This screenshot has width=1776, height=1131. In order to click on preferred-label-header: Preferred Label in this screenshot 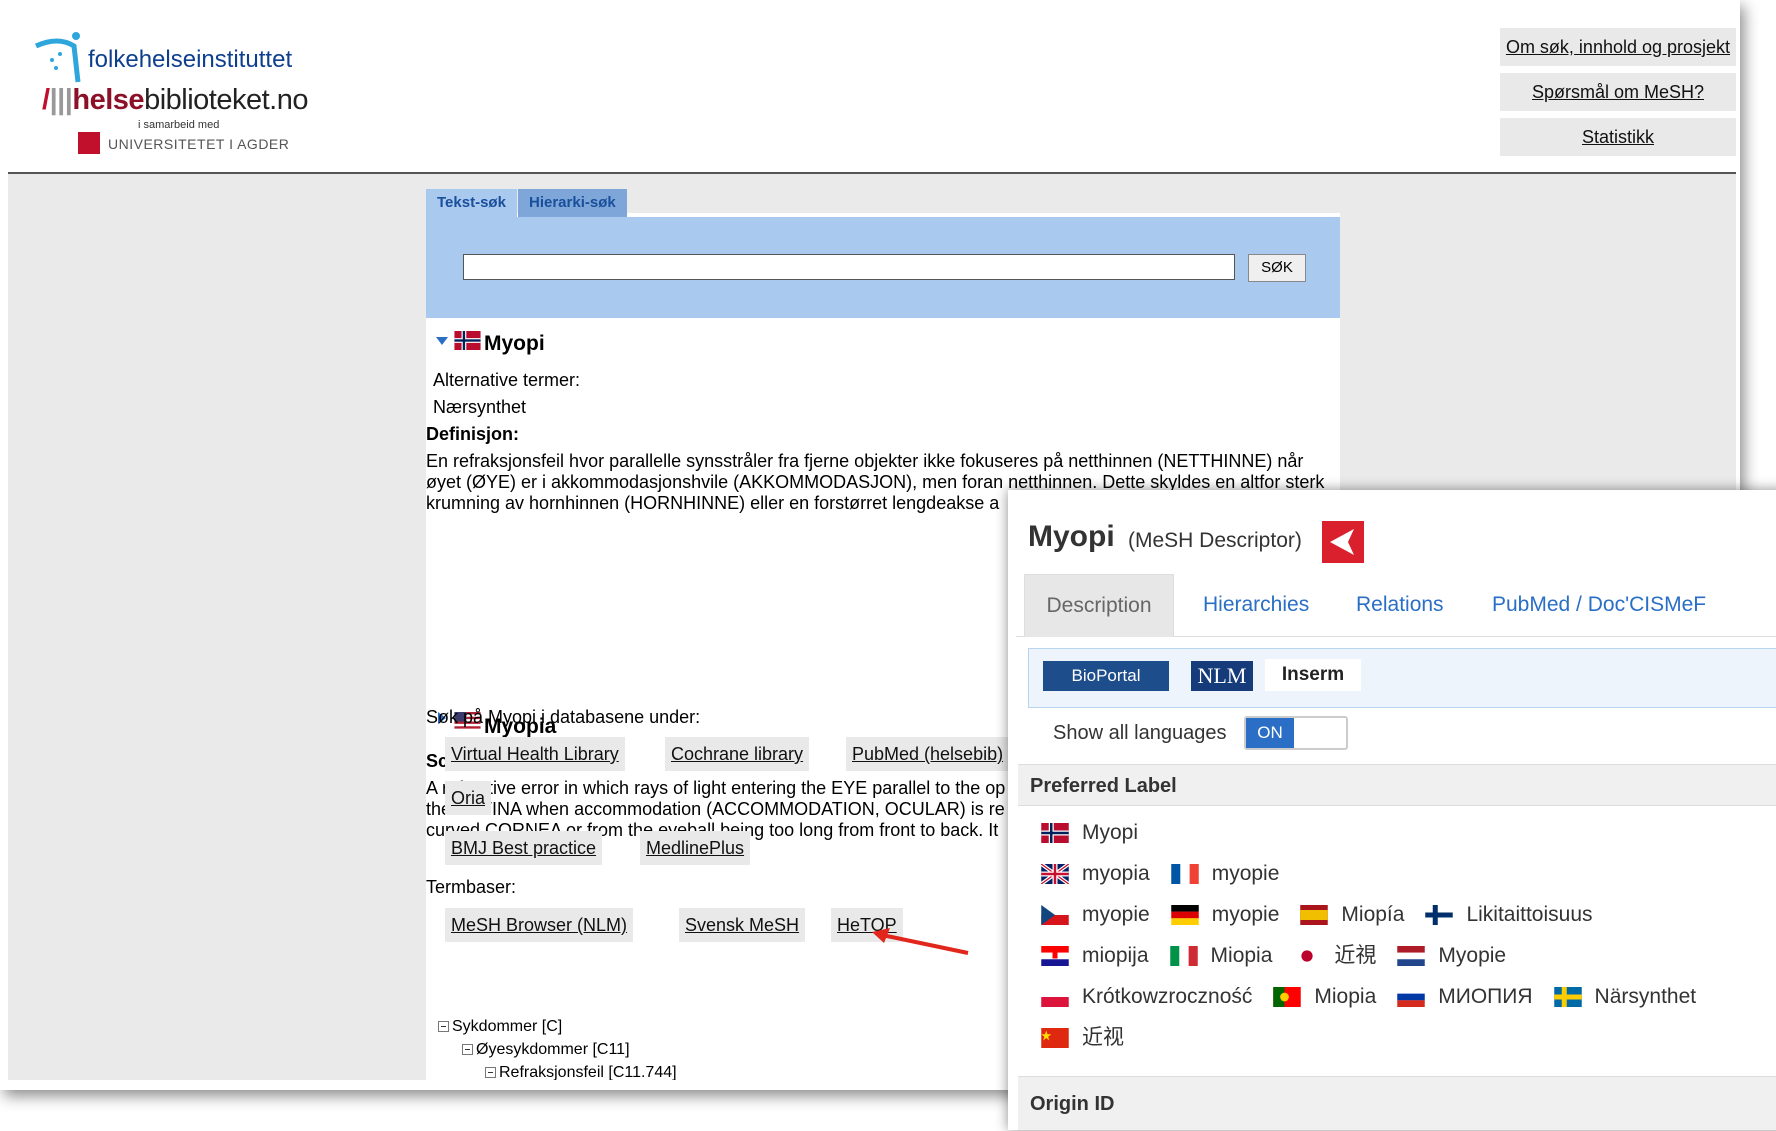, I will do `click(1397, 785)`.